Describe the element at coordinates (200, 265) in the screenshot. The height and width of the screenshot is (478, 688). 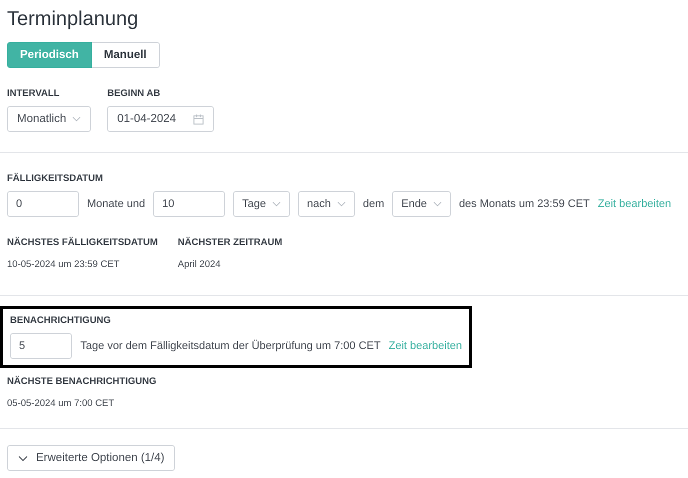
I see `field-value: April 2024` at that location.